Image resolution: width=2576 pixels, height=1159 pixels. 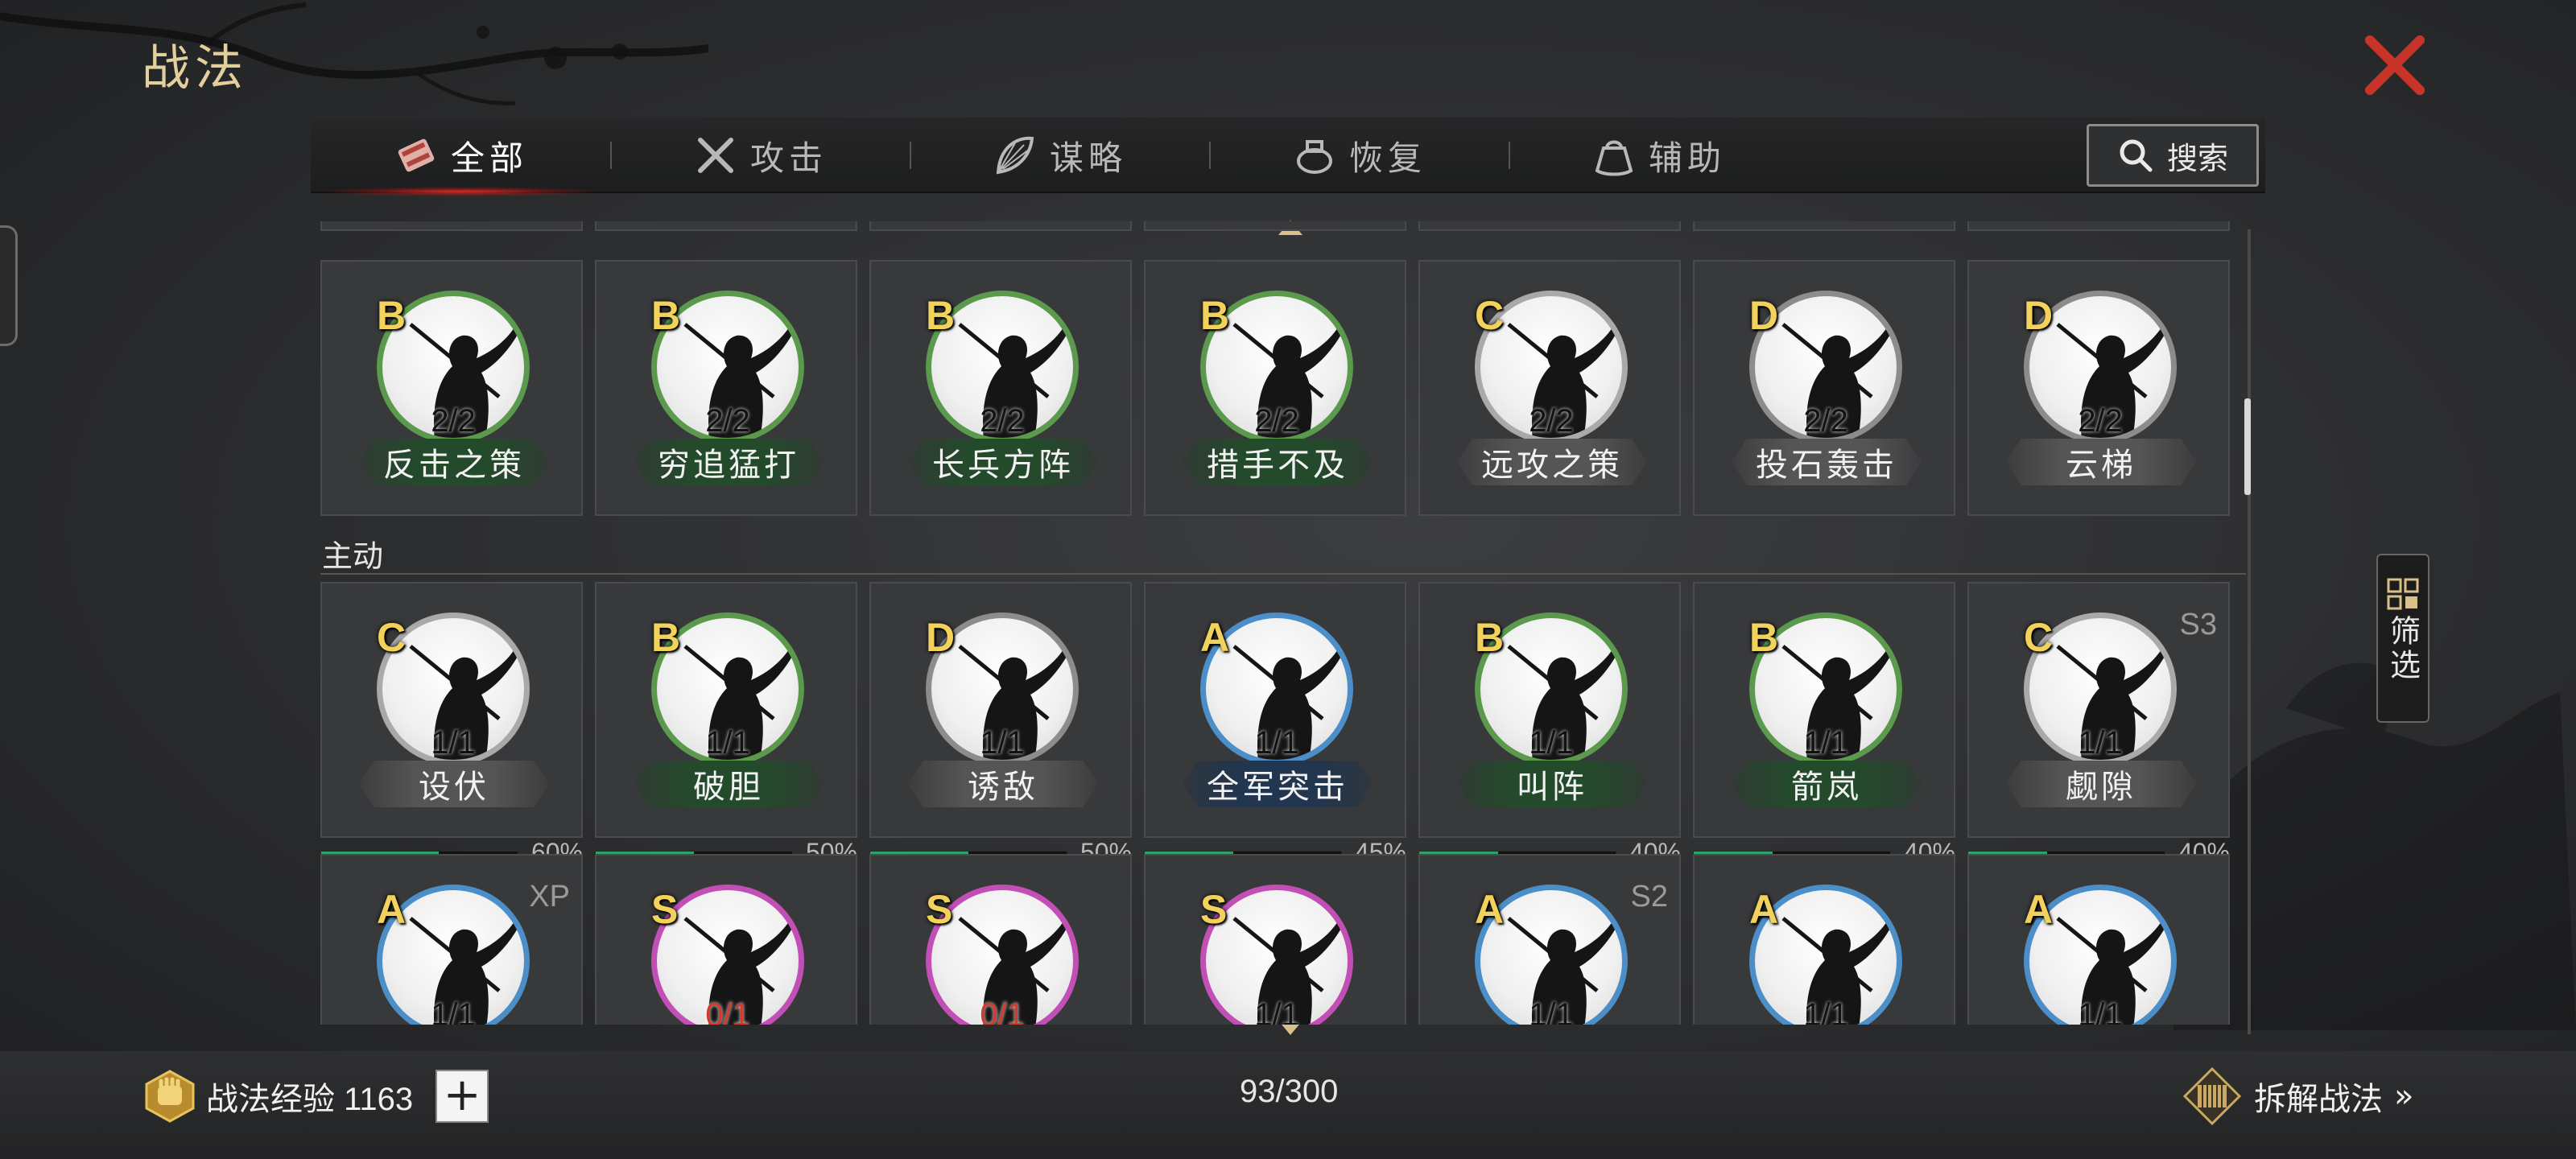 I want to click on add-exp-button: +, so click(x=463, y=1096).